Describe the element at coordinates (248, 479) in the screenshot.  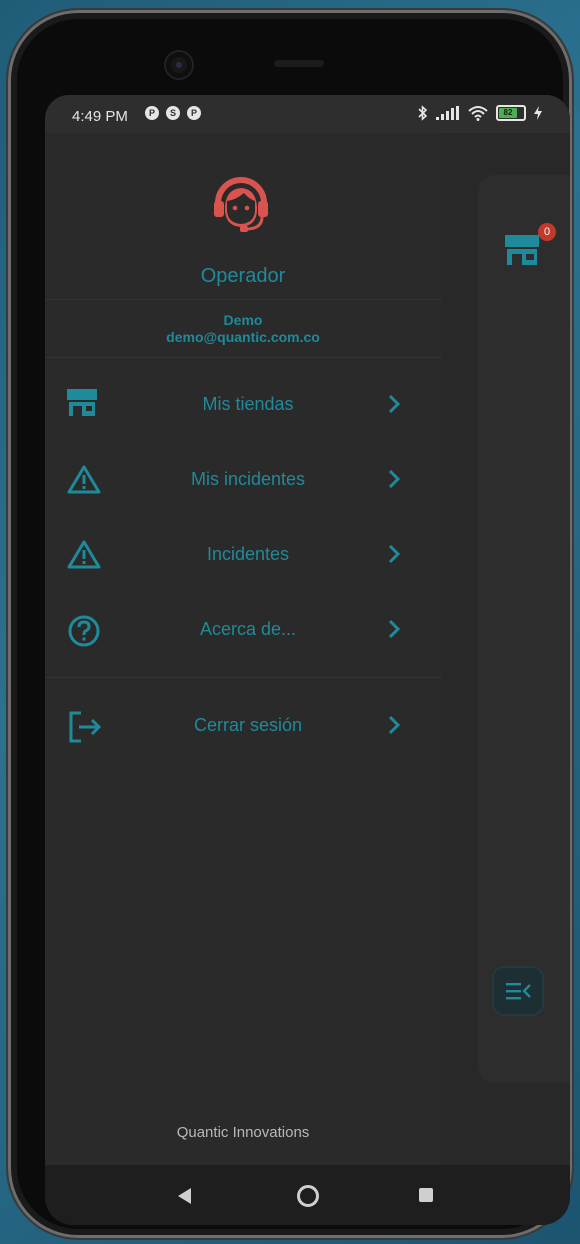
I see `drawer-item-label: Mis incidentes` at that location.